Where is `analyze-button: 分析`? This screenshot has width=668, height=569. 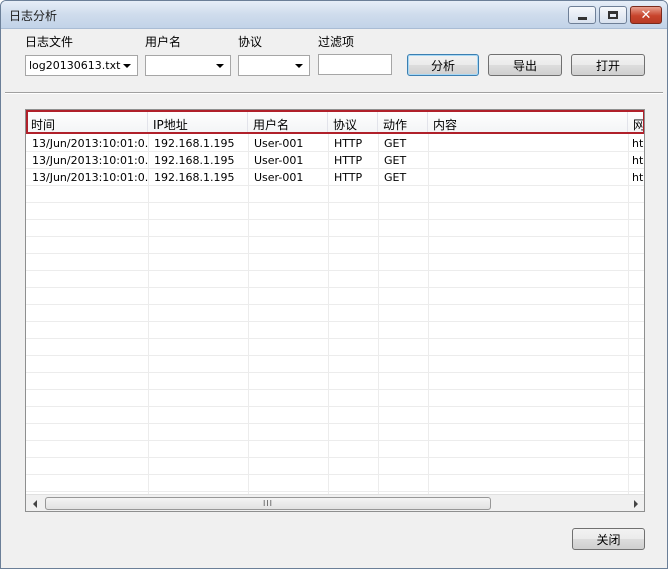 analyze-button: 分析 is located at coordinates (443, 65).